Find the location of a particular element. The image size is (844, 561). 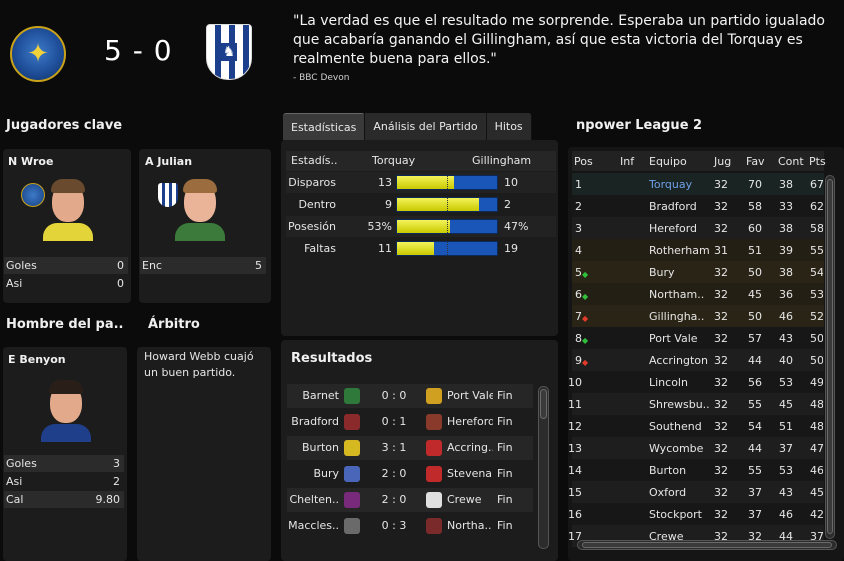

league-team: Hereford is located at coordinates (680, 228).